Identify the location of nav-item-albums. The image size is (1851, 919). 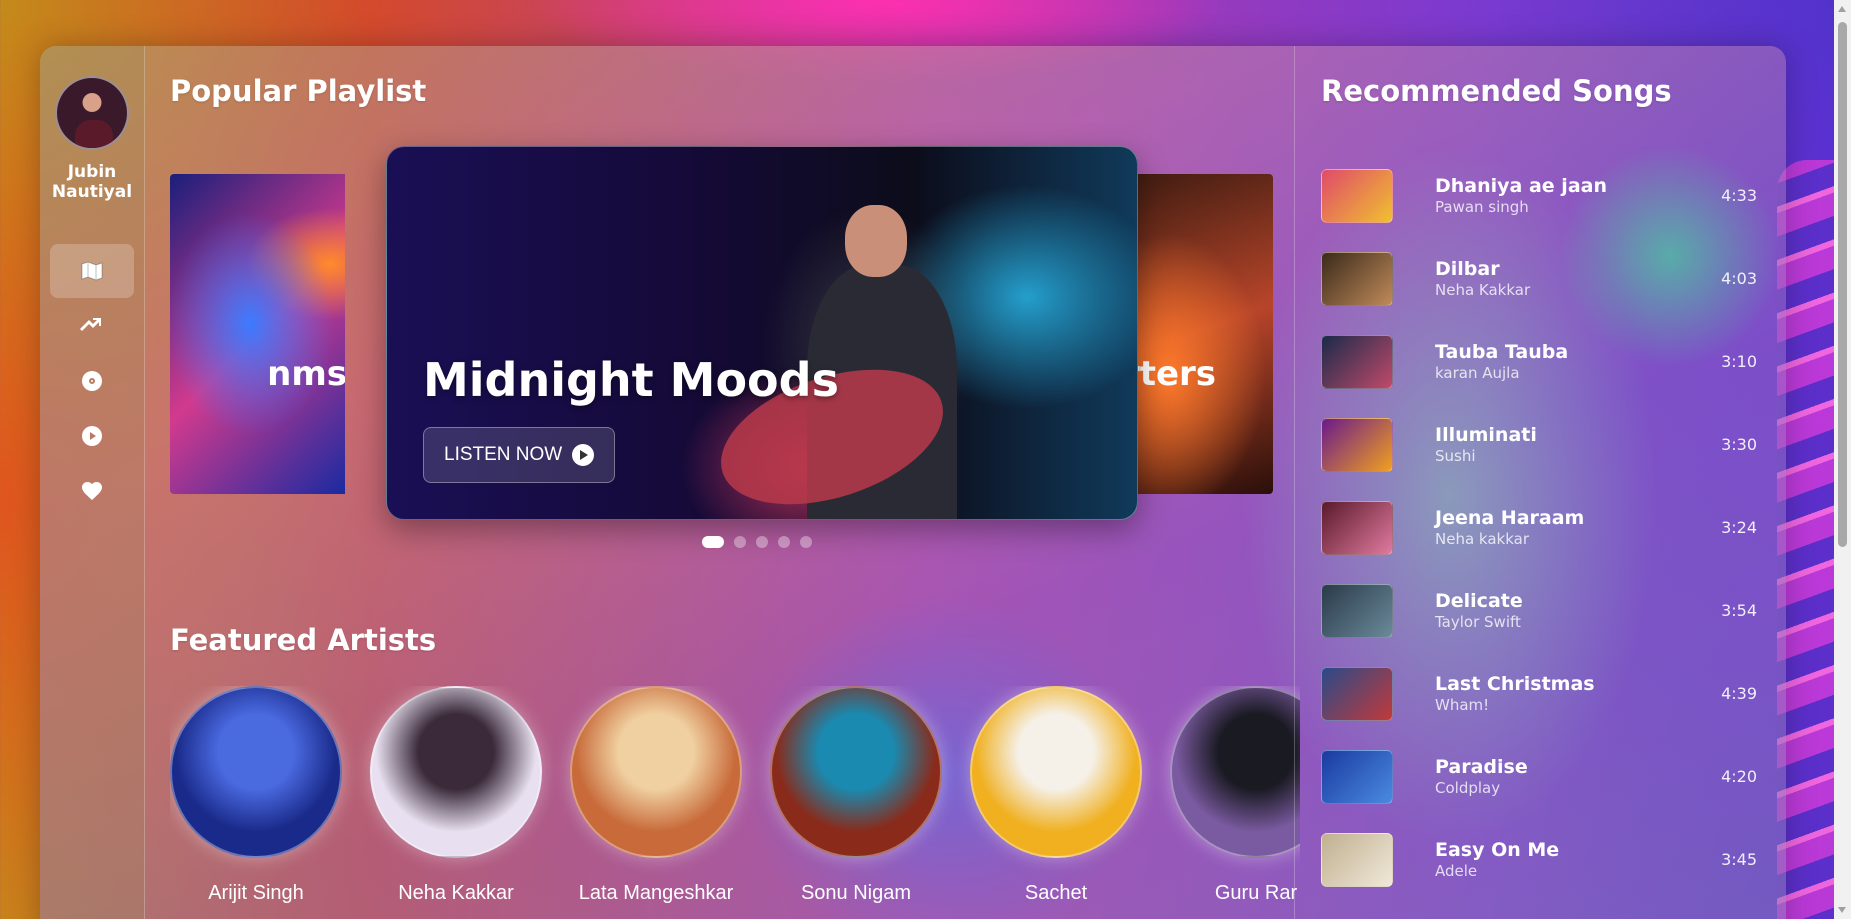
(92, 381).